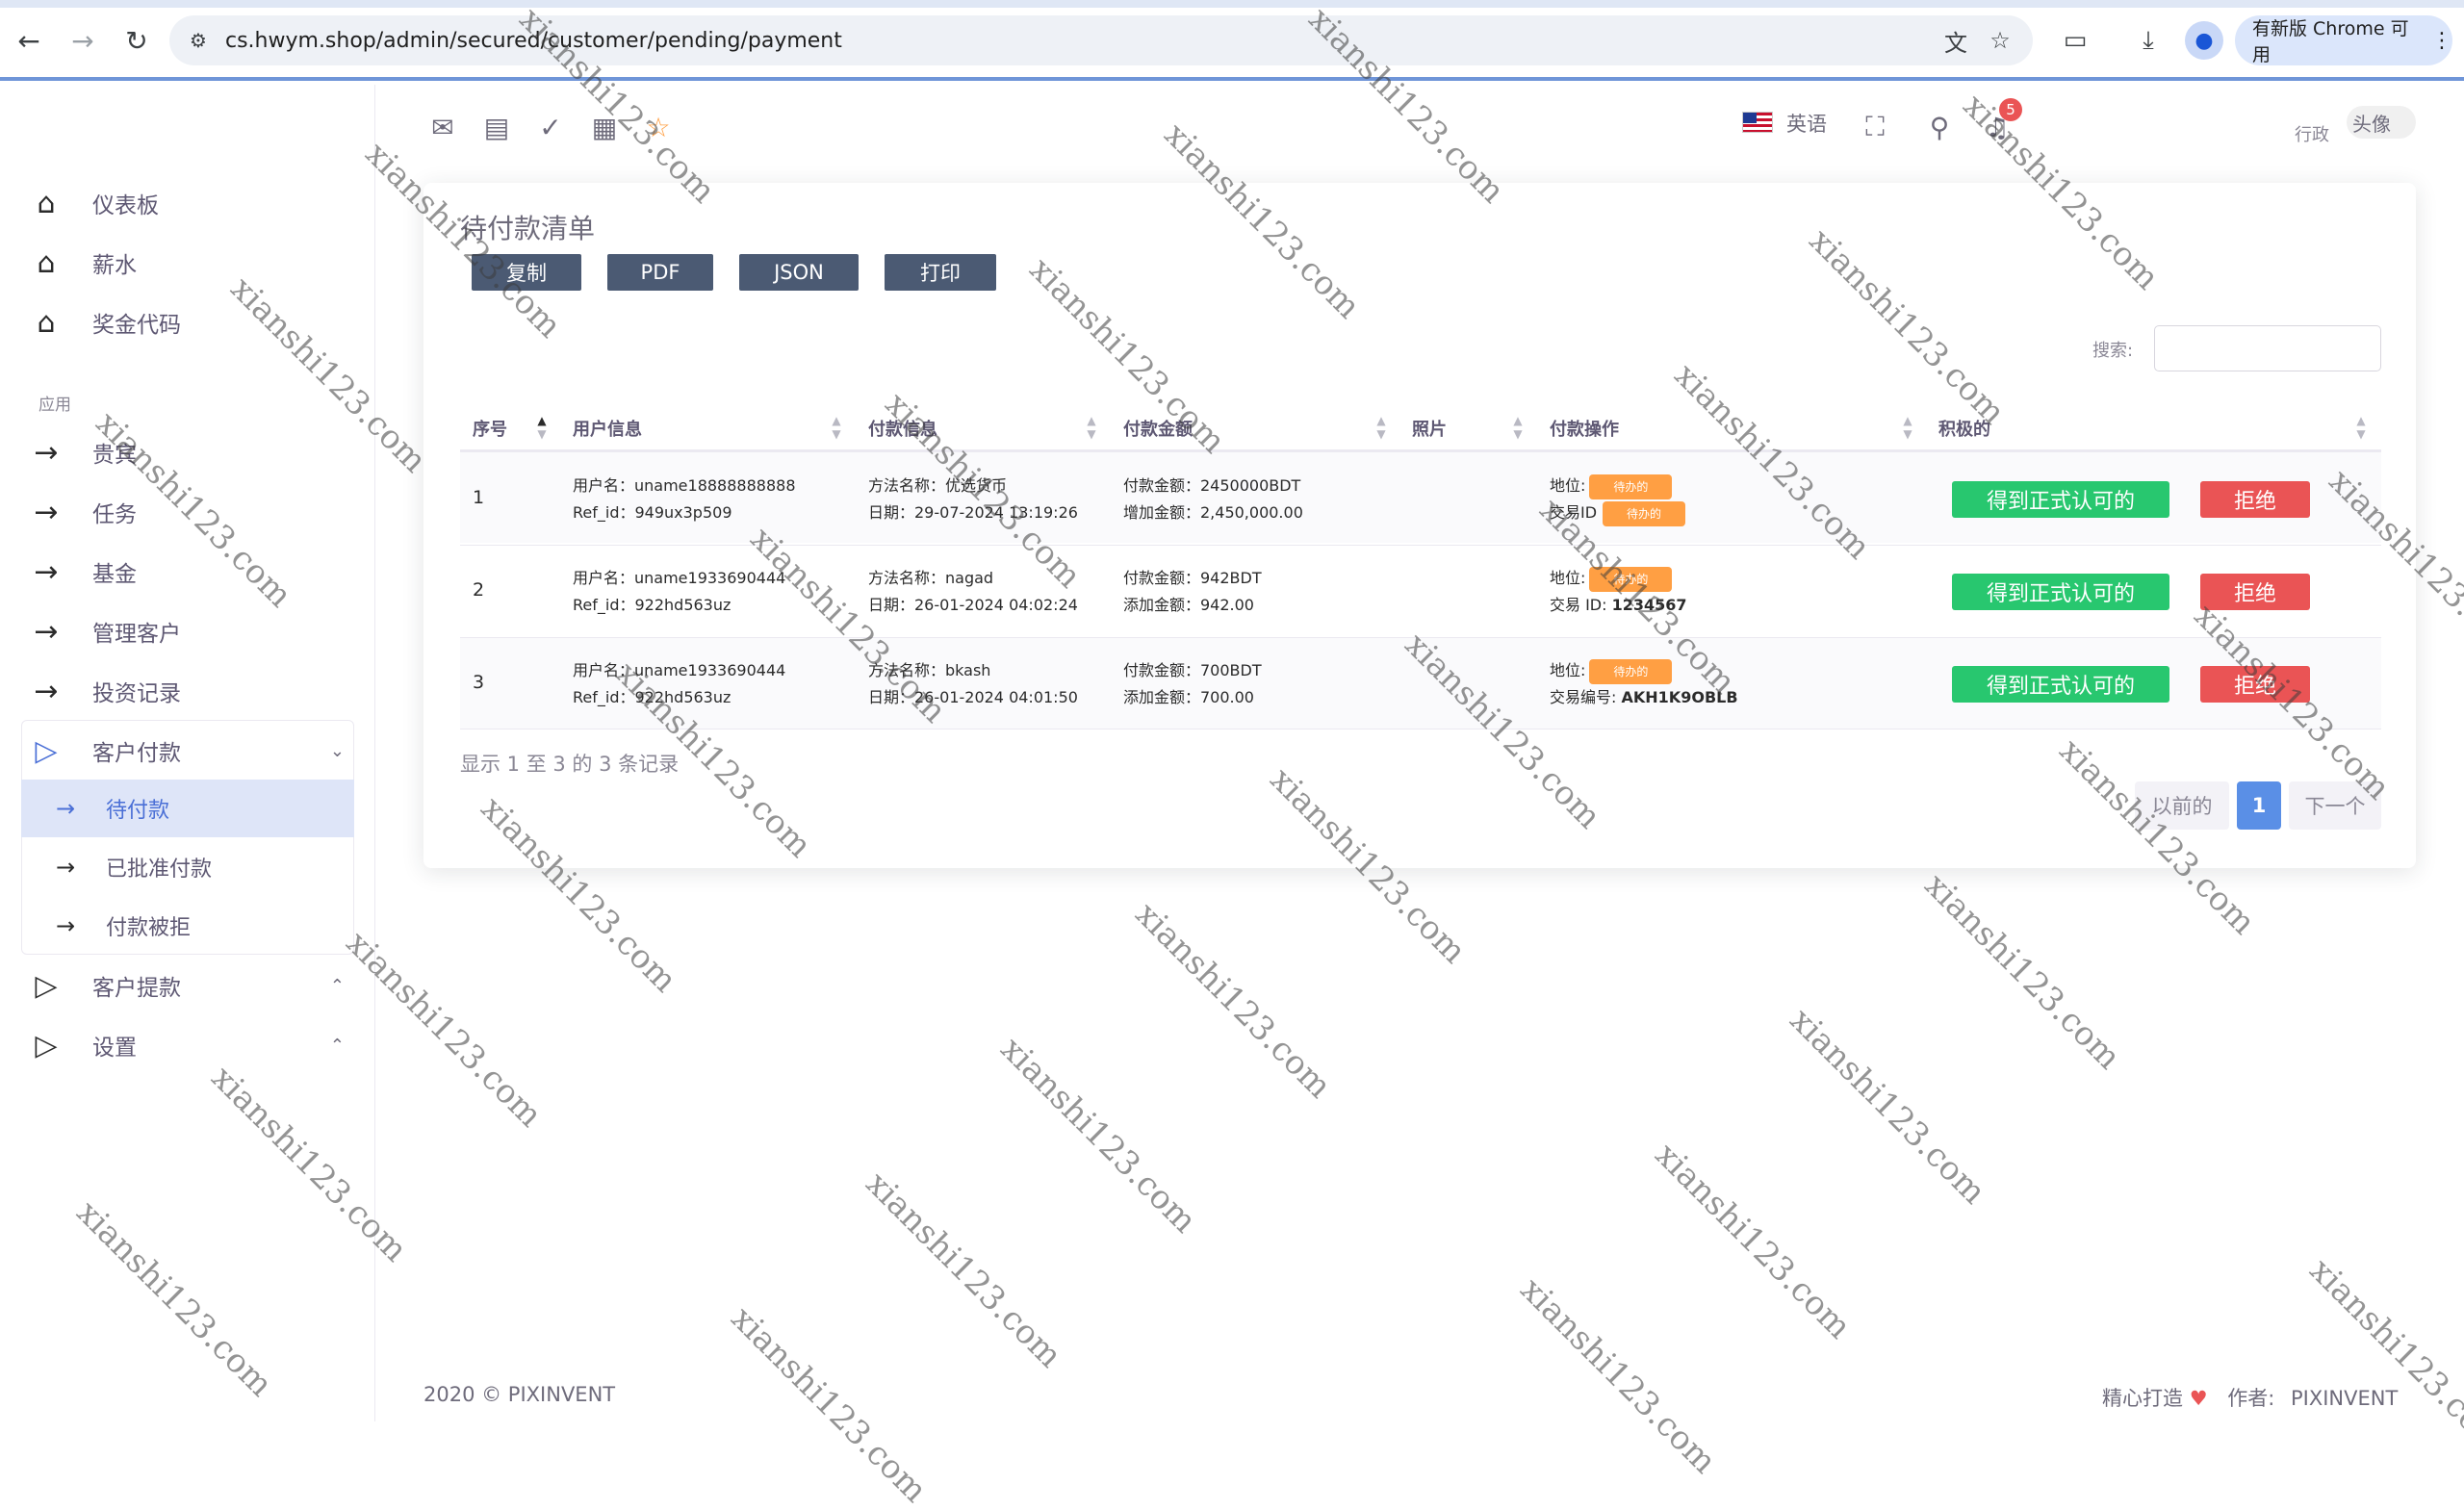 This screenshot has height=1510, width=2464. Describe the element at coordinates (2075, 40) in the screenshot. I see `extensions-icon: ▭` at that location.